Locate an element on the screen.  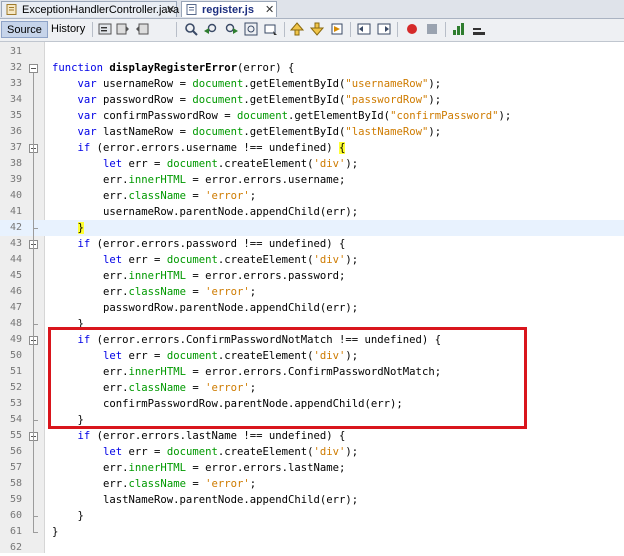
code-token: "usernameRow" is located at coordinates (387, 84).